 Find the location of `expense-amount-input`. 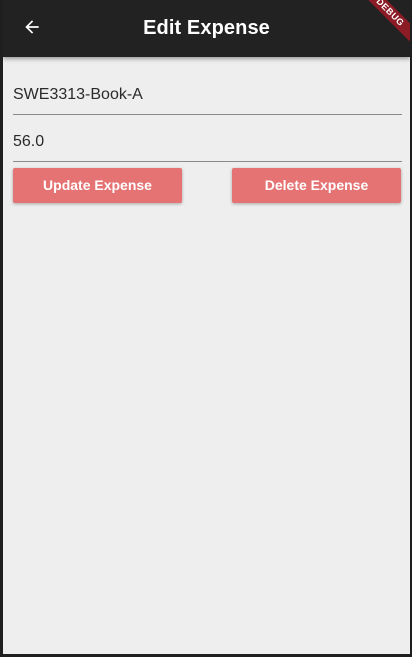

expense-amount-input is located at coordinates (207, 142).